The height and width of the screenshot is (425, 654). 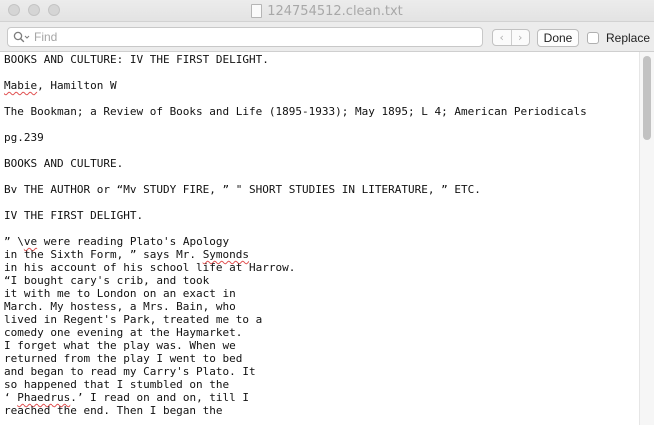 I want to click on title-bar: 124754512.clean.txt, so click(x=327, y=11).